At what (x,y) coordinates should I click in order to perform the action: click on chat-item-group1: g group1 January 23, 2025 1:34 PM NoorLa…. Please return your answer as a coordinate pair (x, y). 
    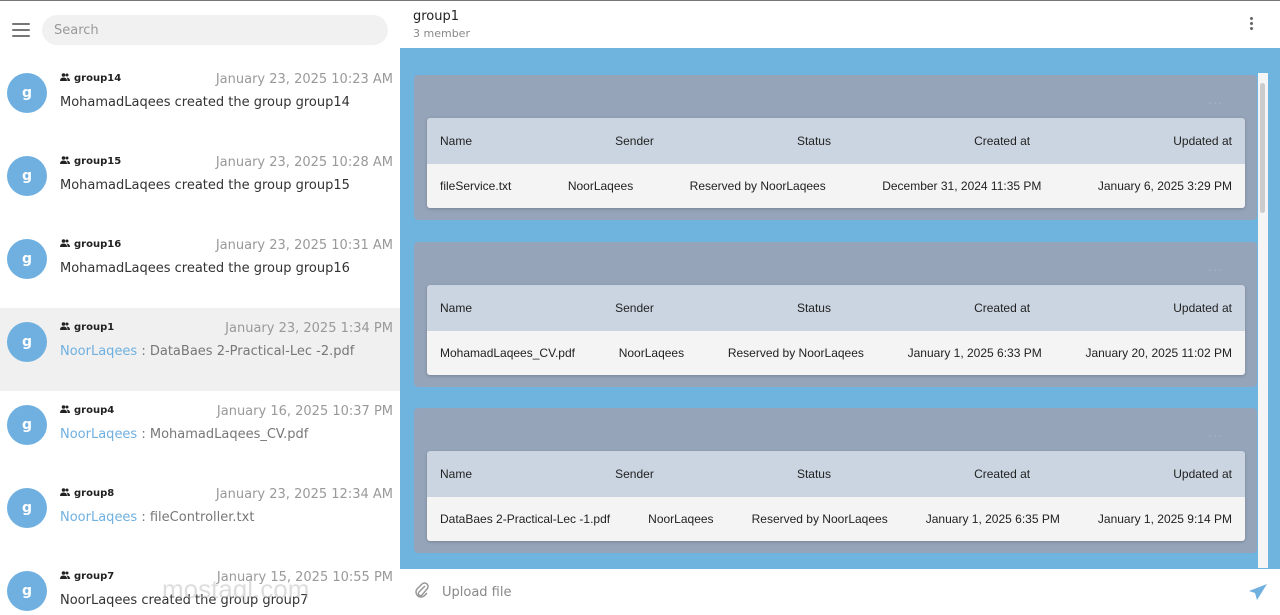
    Looking at the image, I should click on (200, 349).